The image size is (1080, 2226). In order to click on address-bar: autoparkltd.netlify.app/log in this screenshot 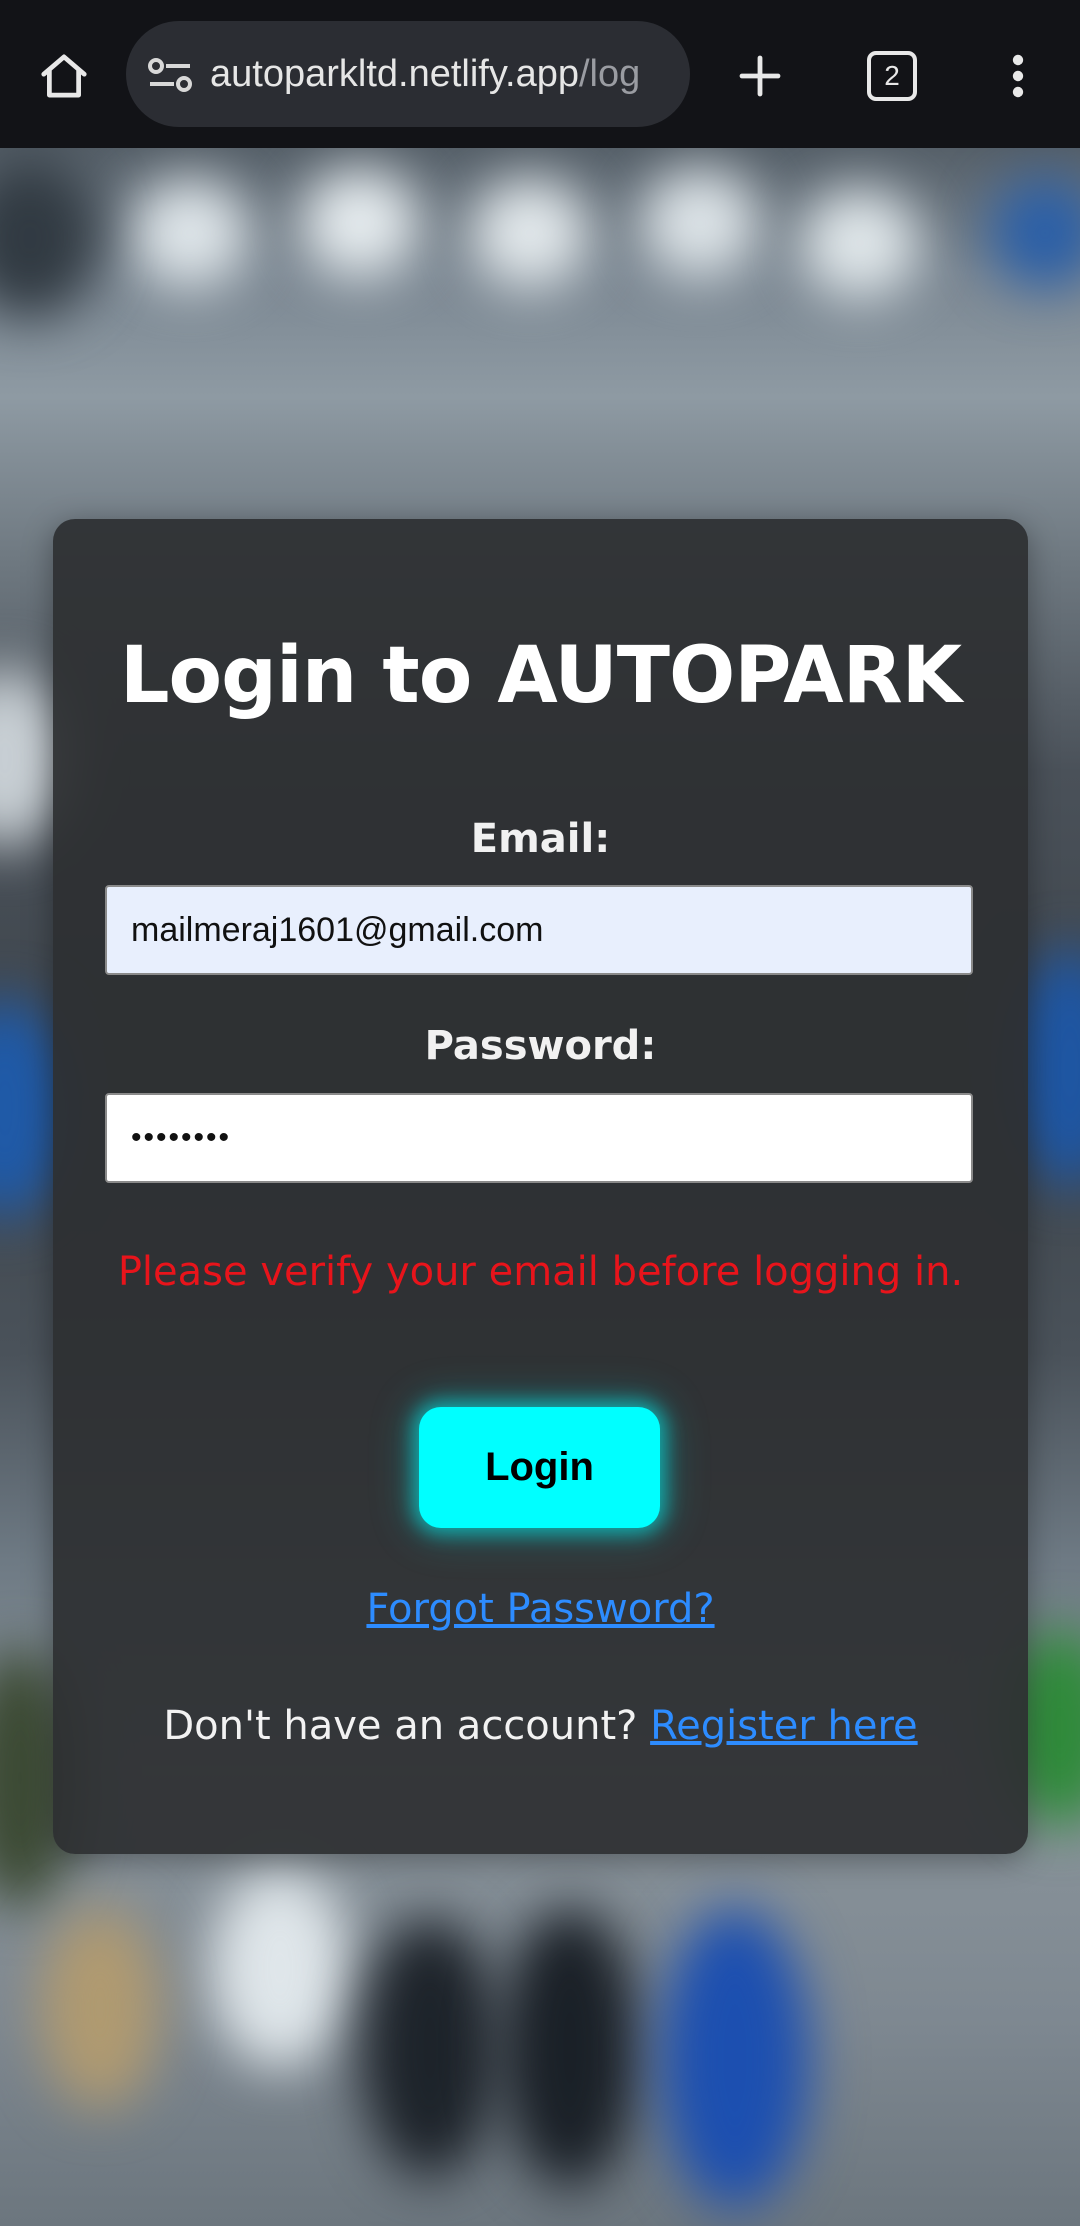, I will do `click(408, 74)`.